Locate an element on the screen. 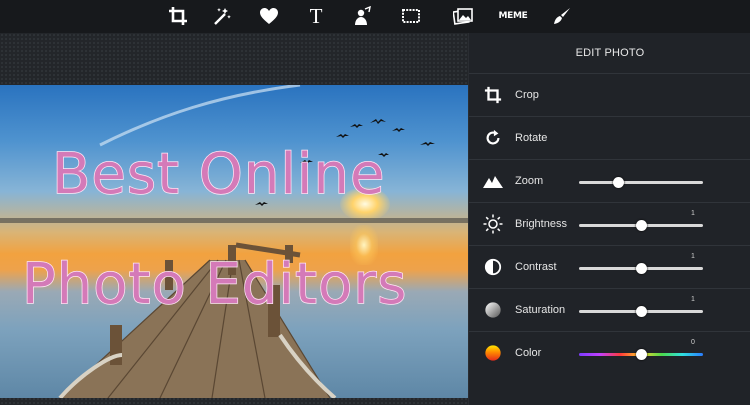  toolbar-magic-button is located at coordinates (222, 16).